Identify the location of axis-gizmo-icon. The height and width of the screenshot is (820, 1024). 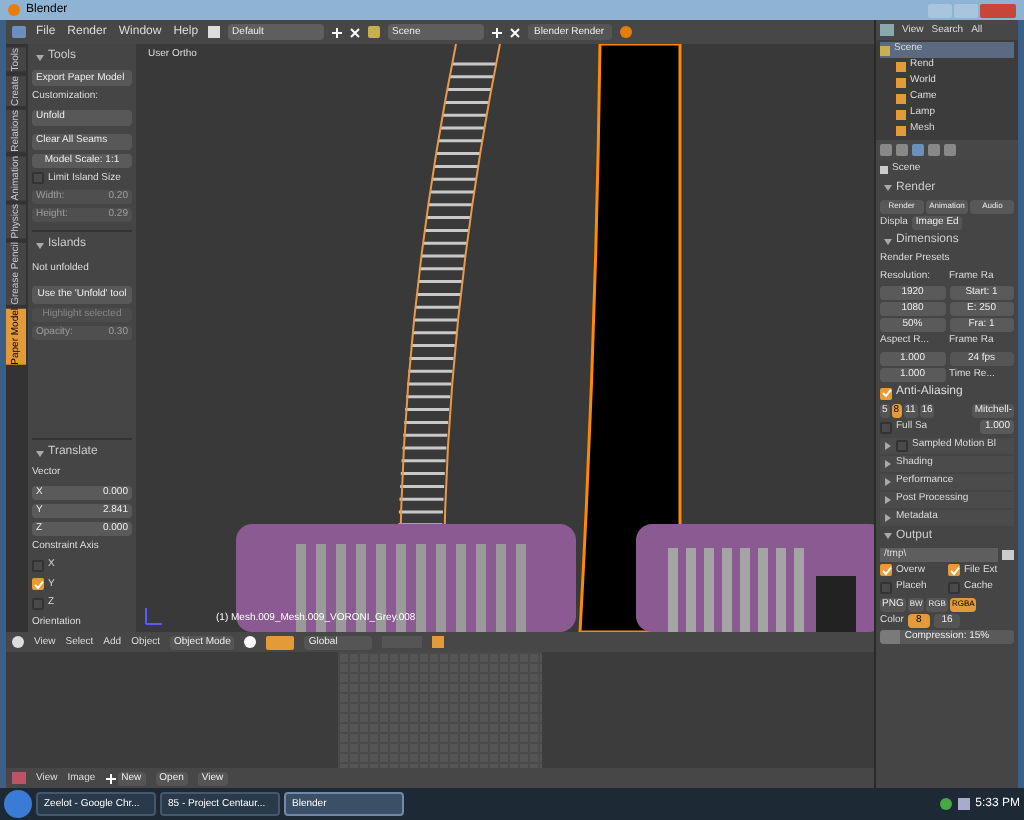
(154, 616).